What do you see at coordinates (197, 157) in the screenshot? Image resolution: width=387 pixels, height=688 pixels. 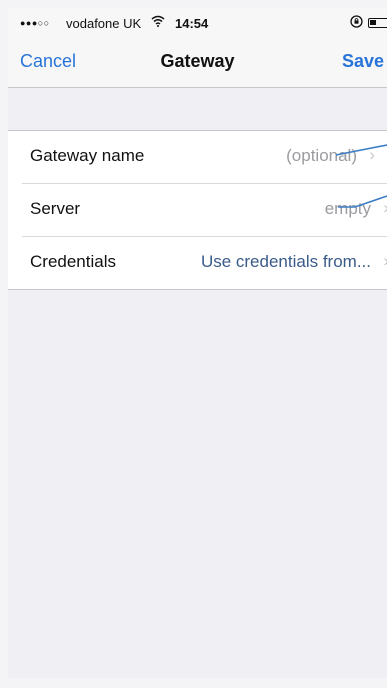 I see `gateway-name-row: Gateway name (optional) ›` at bounding box center [197, 157].